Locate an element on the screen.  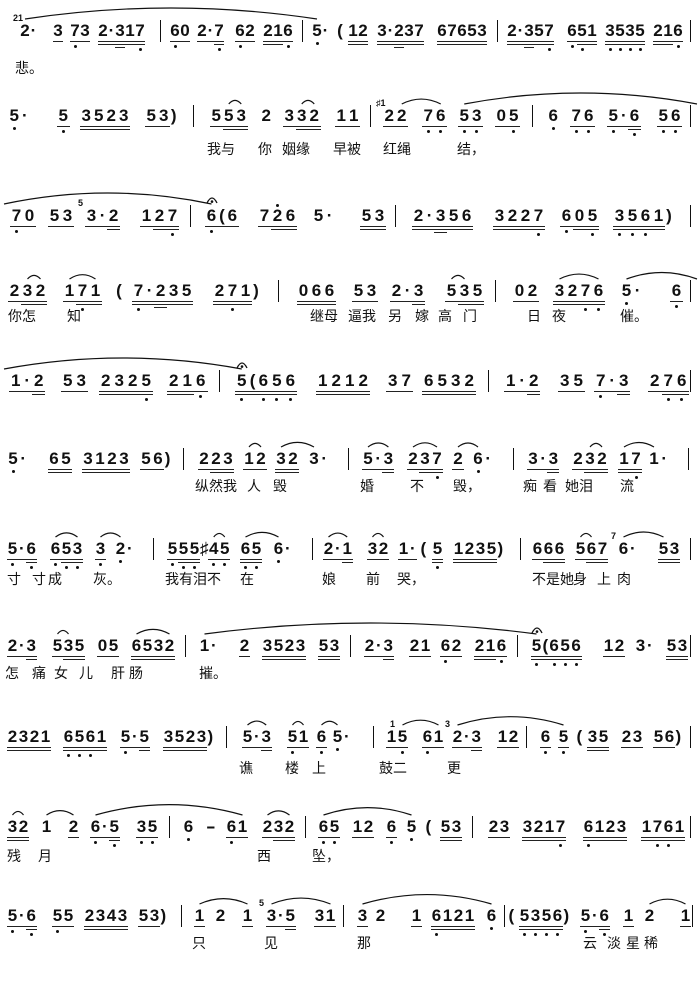
note-glyph: 7 is located at coordinates (576, 115).